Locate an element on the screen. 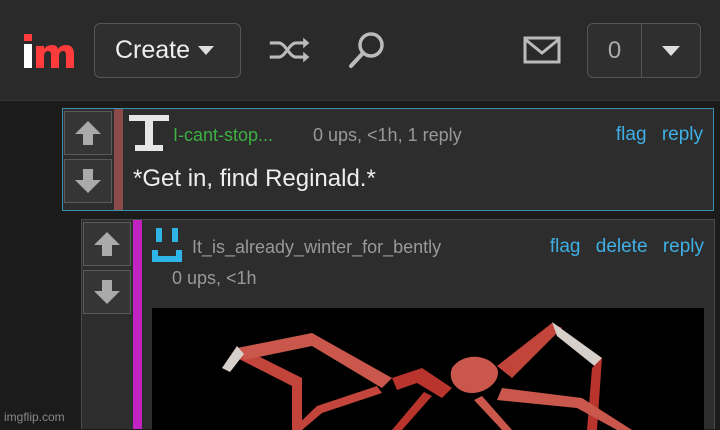 This screenshot has height=430, width=720. create-button: Create is located at coordinates (167, 50).